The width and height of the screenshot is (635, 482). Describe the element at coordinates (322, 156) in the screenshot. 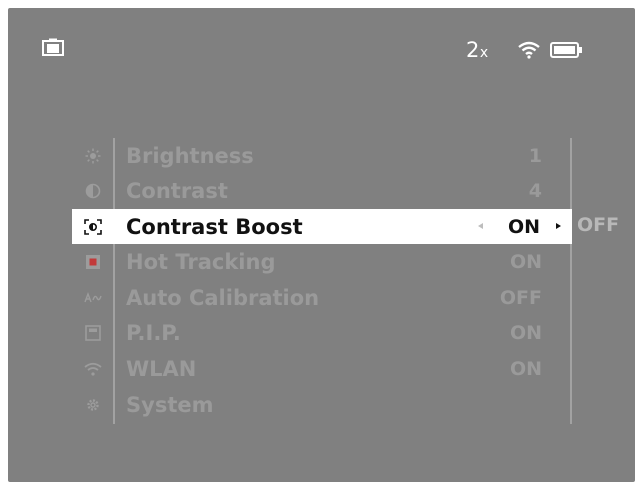

I see `menu-item-brightness: Brightness 1` at that location.